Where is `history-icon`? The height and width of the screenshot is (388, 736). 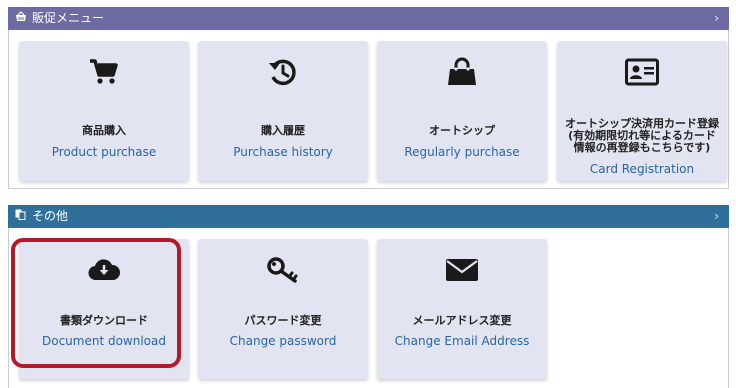
history-icon is located at coordinates (283, 72).